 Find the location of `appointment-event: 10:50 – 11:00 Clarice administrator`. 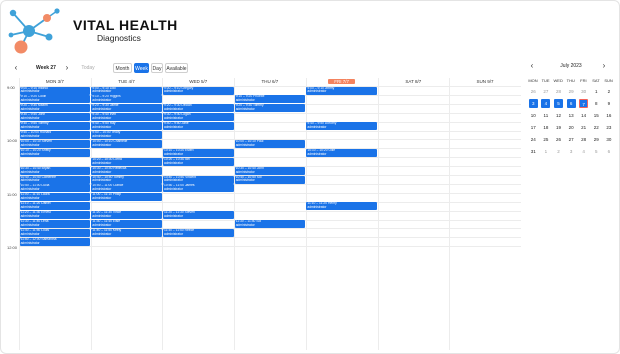

appointment-event: 10:50 – 11:00 Clarice administrator is located at coordinates (126, 188).